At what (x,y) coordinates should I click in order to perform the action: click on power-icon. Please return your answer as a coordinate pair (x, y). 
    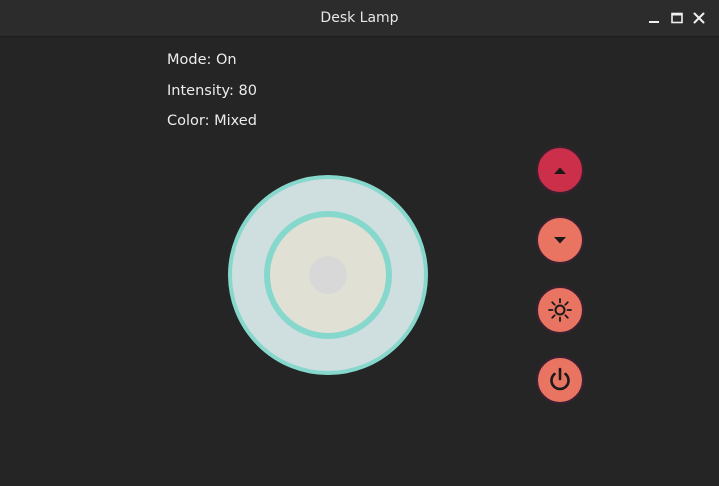
    Looking at the image, I should click on (560, 379).